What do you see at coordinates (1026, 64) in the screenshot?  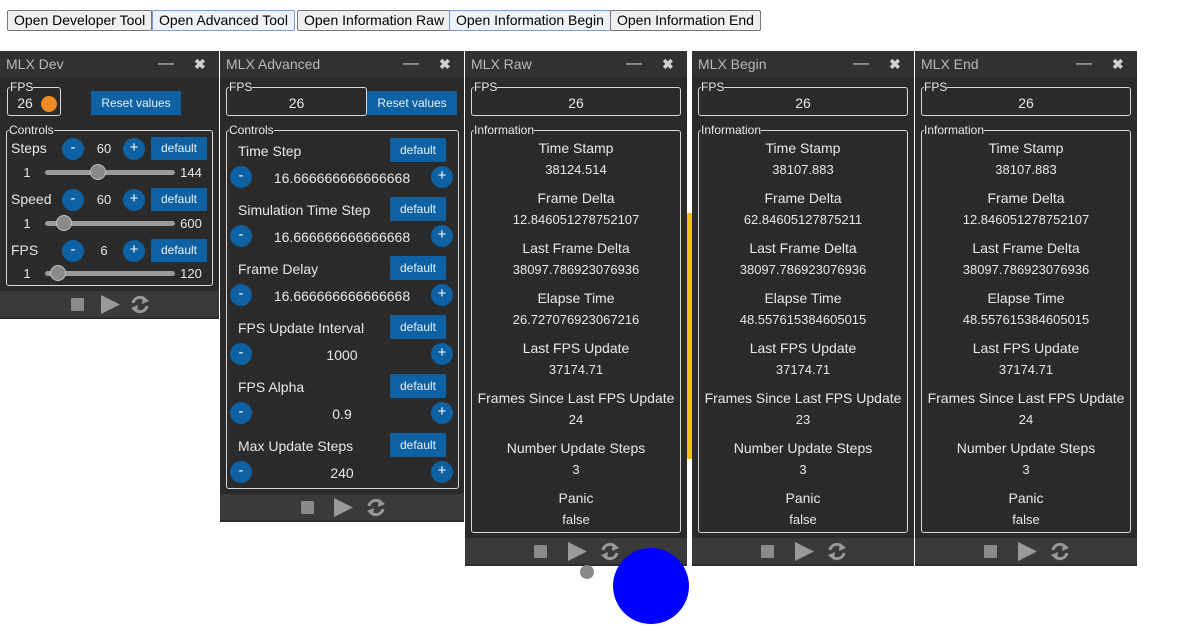 I see `end-titlebar: MLX End — ✖` at bounding box center [1026, 64].